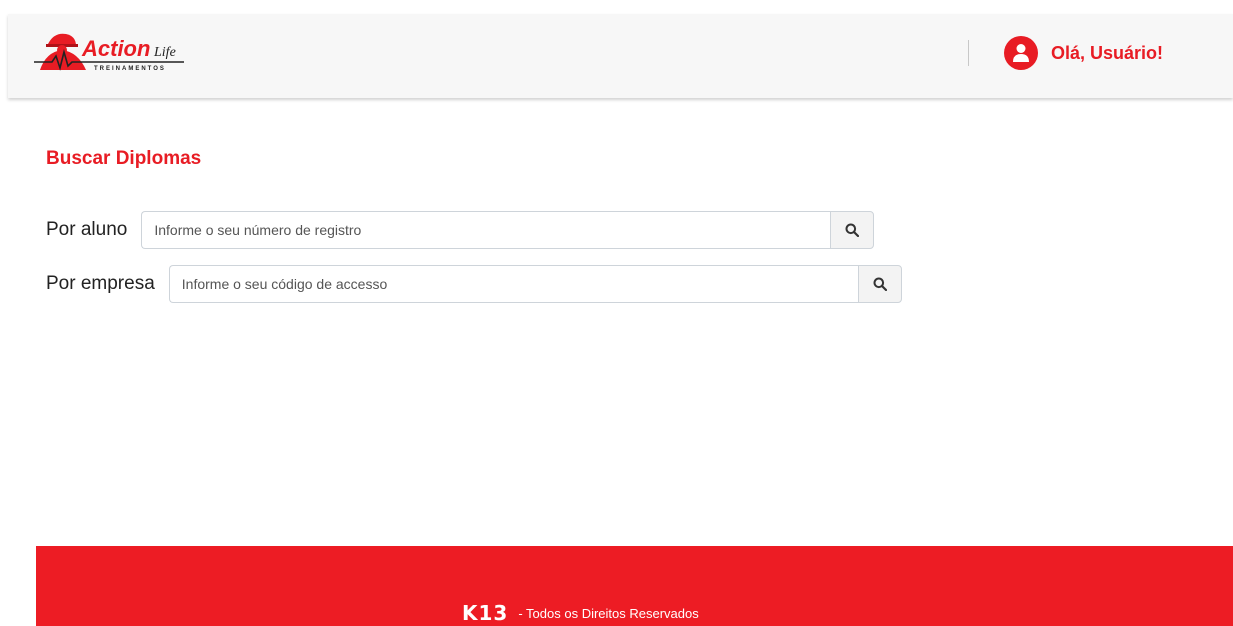 The image size is (1233, 626). I want to click on empresa-search-input, so click(513, 284).